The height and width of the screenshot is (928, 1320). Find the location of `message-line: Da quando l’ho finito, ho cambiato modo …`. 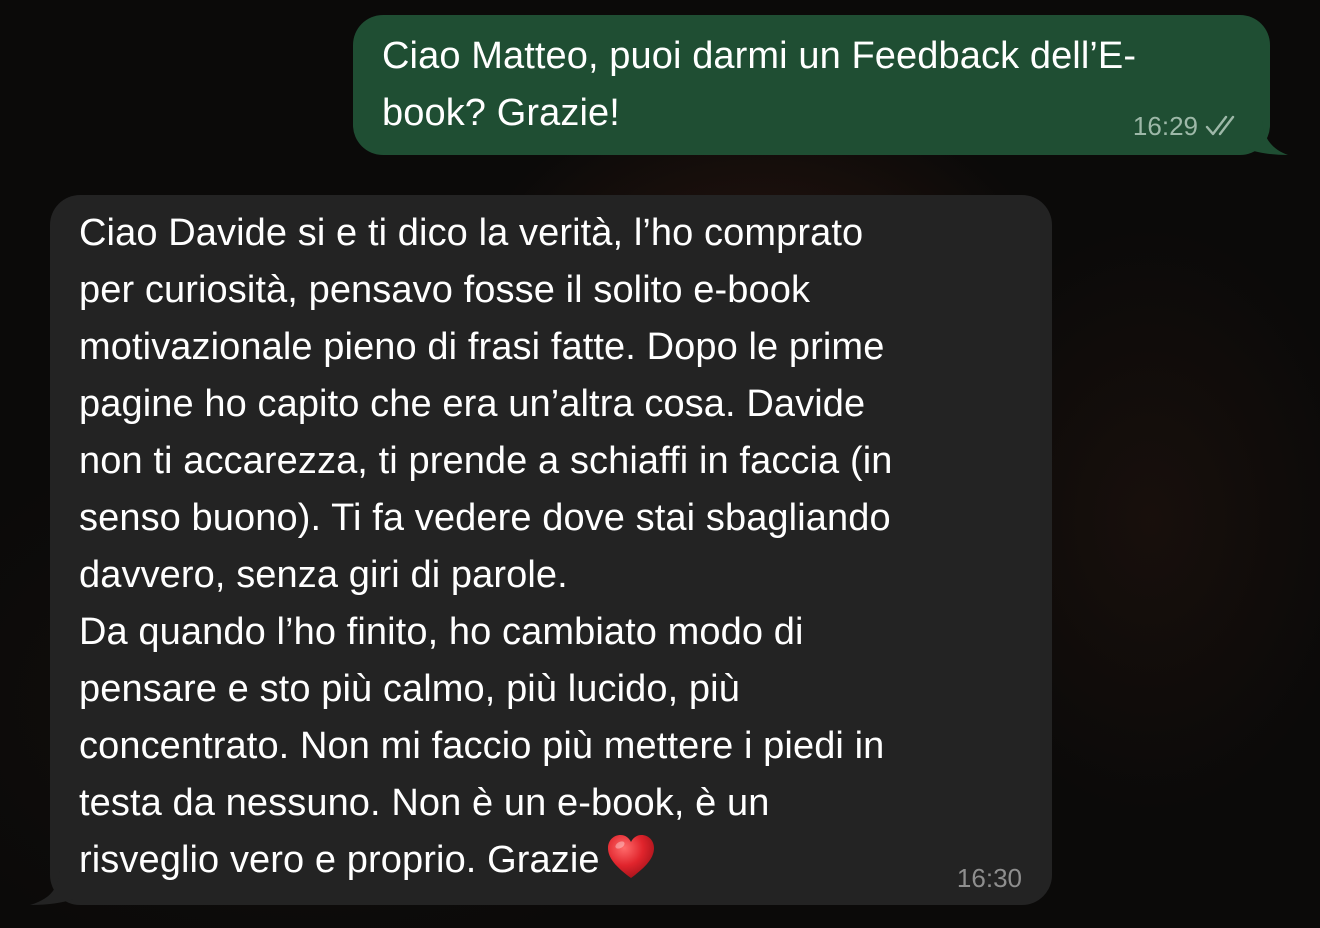

message-line: Da quando l’ho finito, ho cambiato modo … is located at coordinates (441, 632).